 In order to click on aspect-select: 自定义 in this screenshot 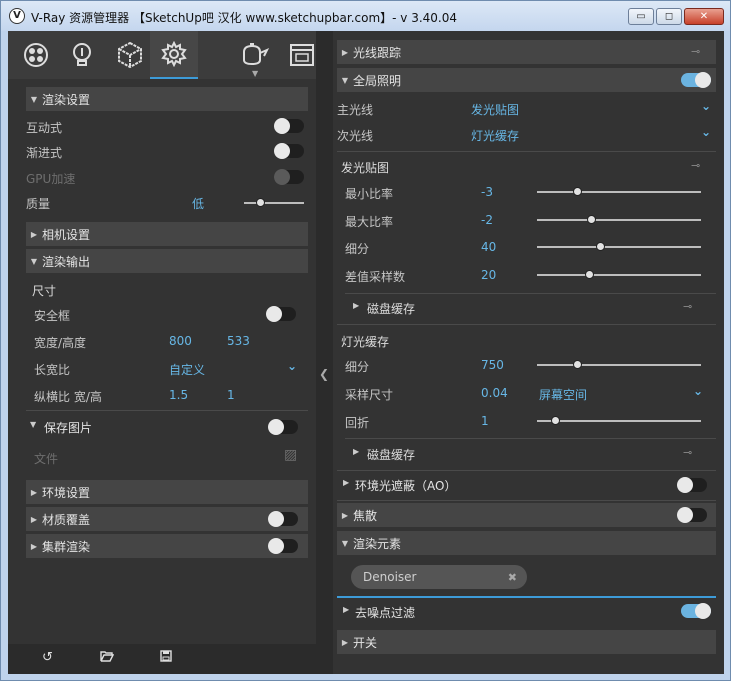, I will do `click(187, 369)`.